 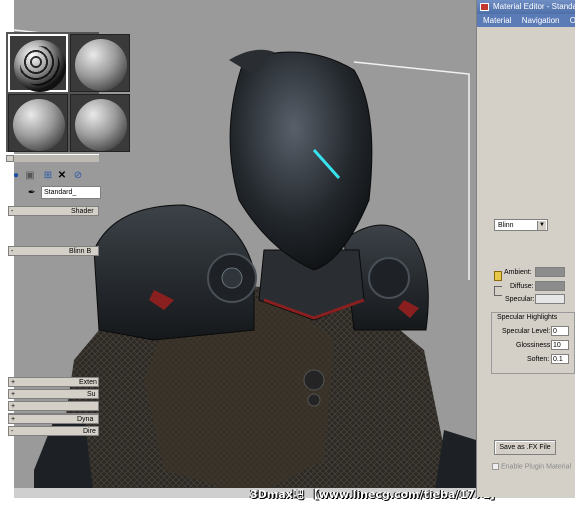 I want to click on chevron-down-icon: ▼, so click(x=541, y=225).